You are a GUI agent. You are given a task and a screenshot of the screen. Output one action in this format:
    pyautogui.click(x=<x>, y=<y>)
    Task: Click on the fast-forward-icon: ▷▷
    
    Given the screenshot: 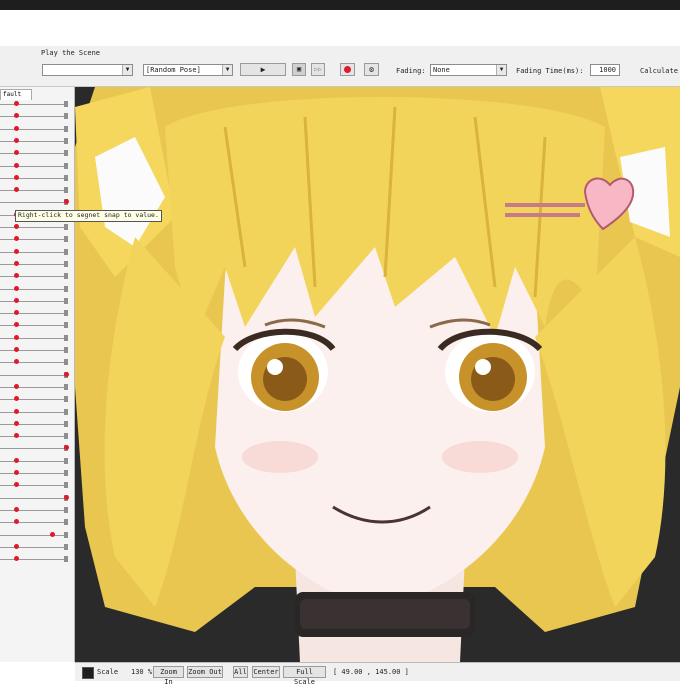 What is the action you would take?
    pyautogui.click(x=318, y=69)
    